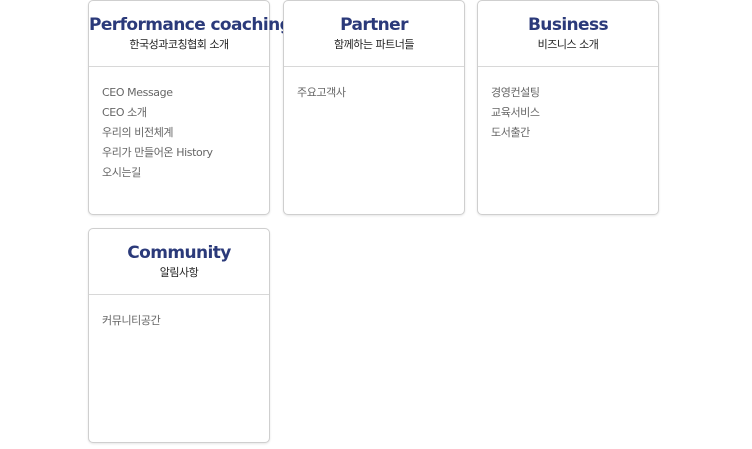  I want to click on card-header: Business 비즈니스 소개, so click(568, 34).